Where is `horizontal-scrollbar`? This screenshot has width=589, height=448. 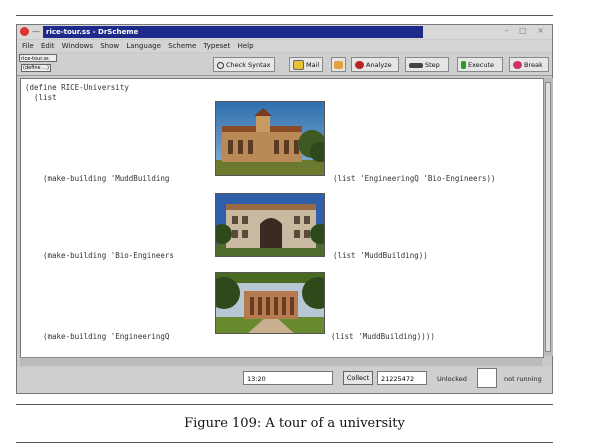 horizontal-scrollbar is located at coordinates (281, 361).